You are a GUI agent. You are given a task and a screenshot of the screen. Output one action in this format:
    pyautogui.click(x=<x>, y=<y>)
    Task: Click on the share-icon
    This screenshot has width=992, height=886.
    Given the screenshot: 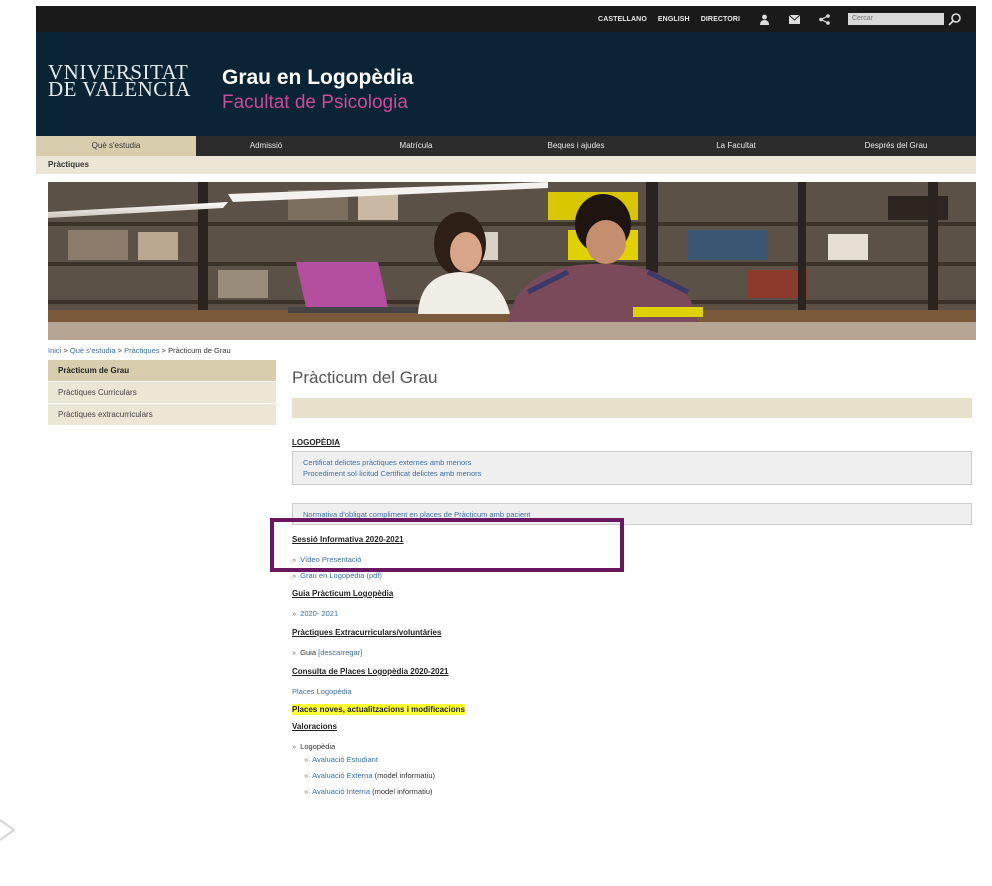 What is the action you would take?
    pyautogui.click(x=824, y=19)
    